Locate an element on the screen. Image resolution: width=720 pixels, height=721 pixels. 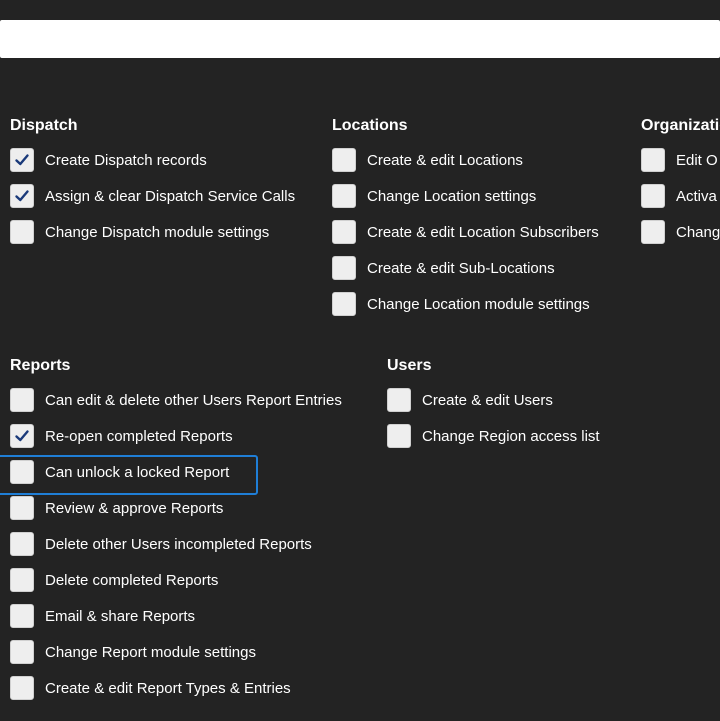
perm-row-review-approve: Review & approve Reports is located at coordinates (176, 508).